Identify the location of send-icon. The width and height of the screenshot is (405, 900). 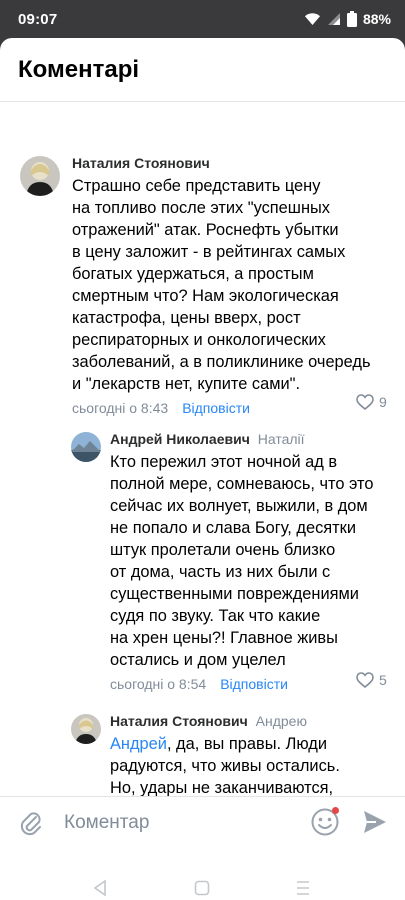
(375, 824).